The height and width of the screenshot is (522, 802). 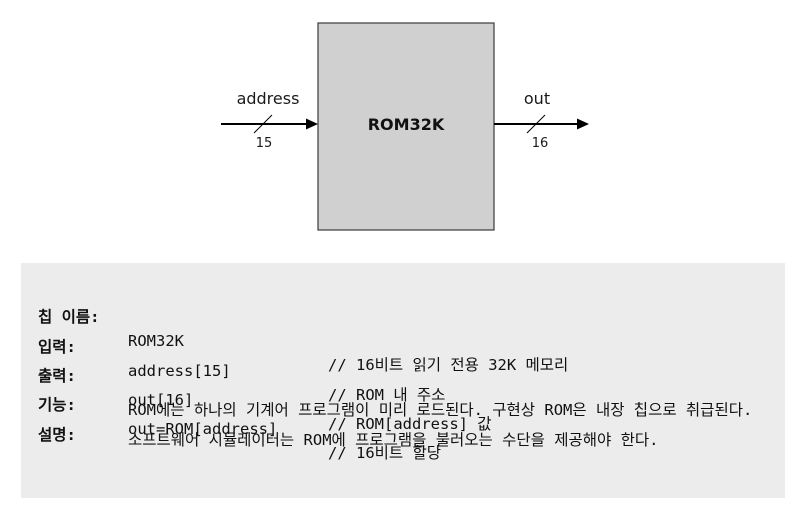 I want to click on spec-comment: // 16비트 읽기 전용 32K 메모리, so click(x=448, y=365).